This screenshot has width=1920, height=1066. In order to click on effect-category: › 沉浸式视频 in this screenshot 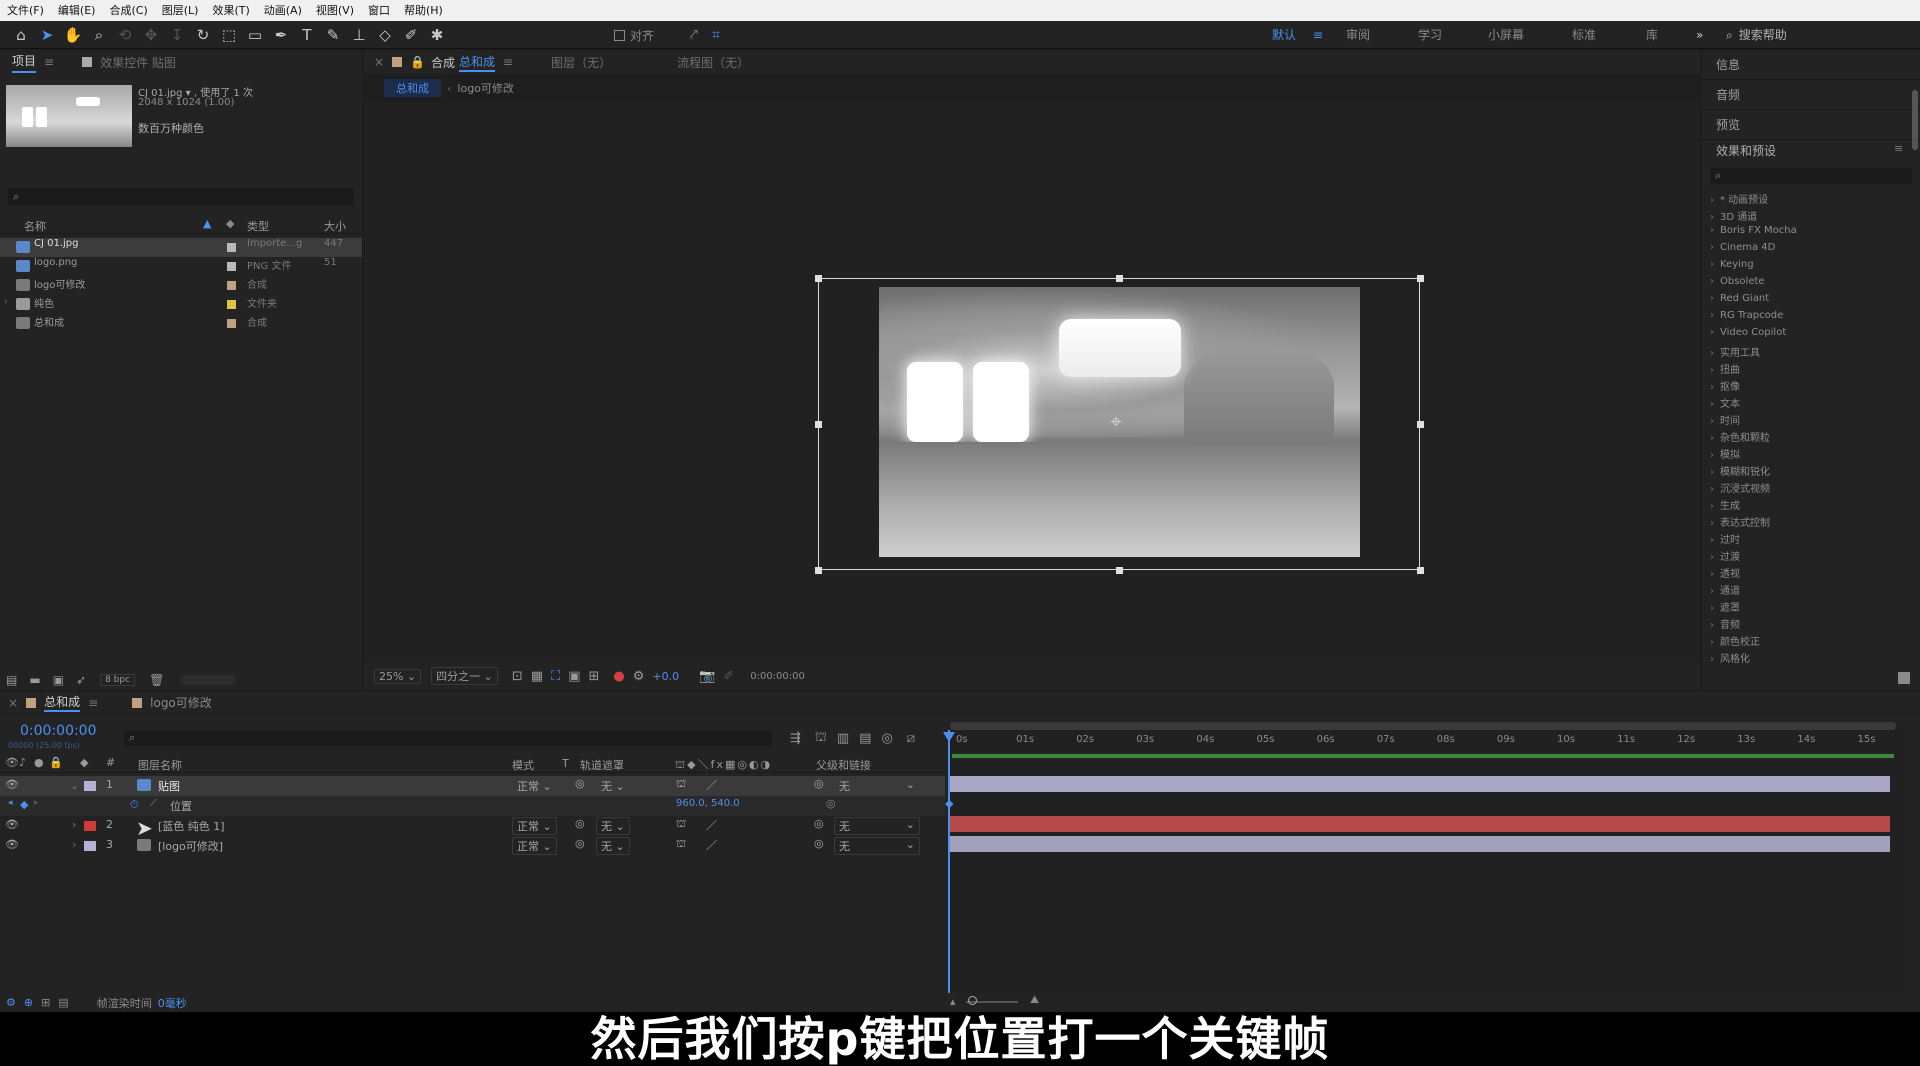, I will do `click(1740, 488)`.